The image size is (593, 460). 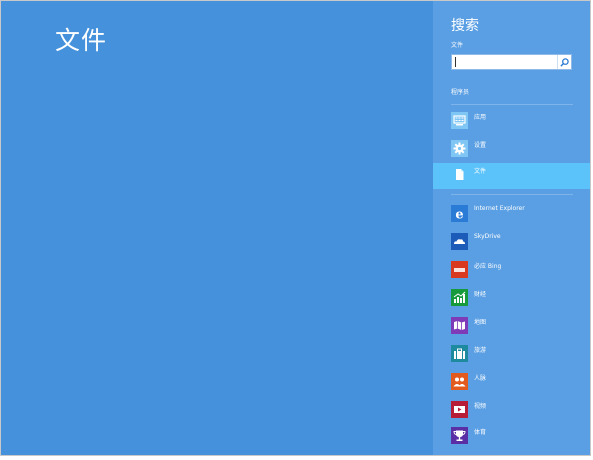 I want to click on app-maps: 地图, so click(x=511, y=327).